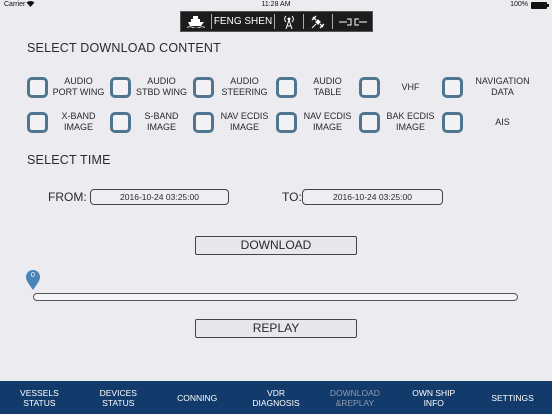 This screenshot has height=414, width=552. I want to click on battery-percent: 100%, so click(519, 4).